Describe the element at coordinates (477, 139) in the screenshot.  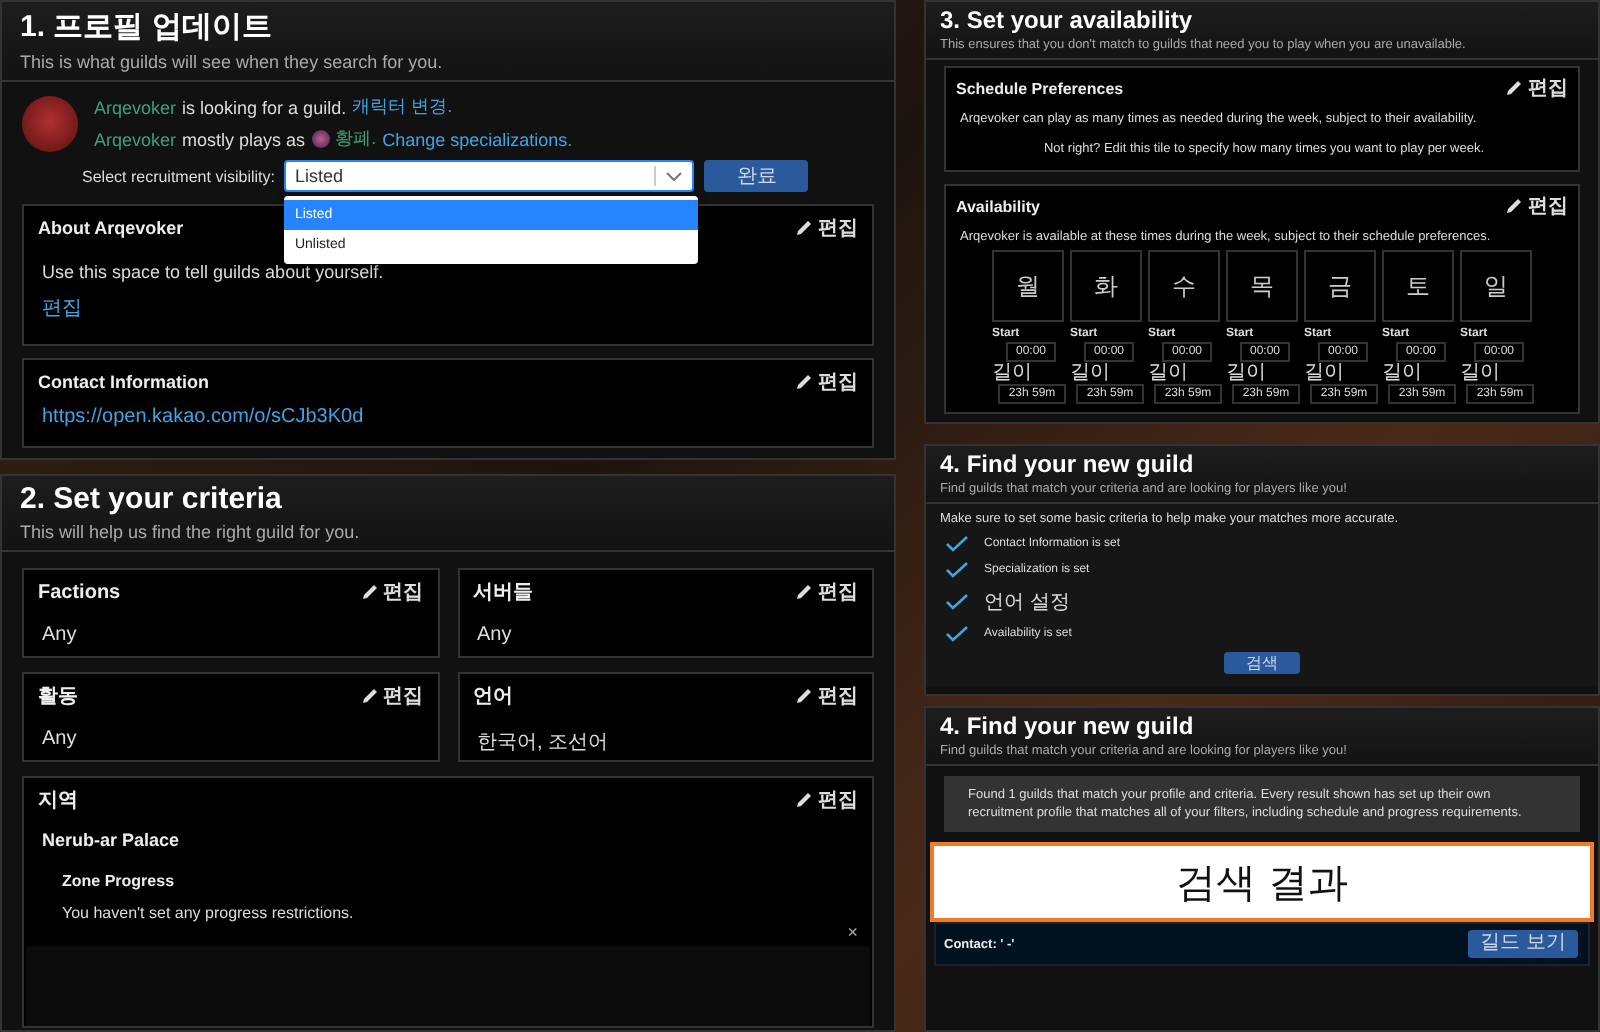
I see `change-link: Change specializations.` at that location.